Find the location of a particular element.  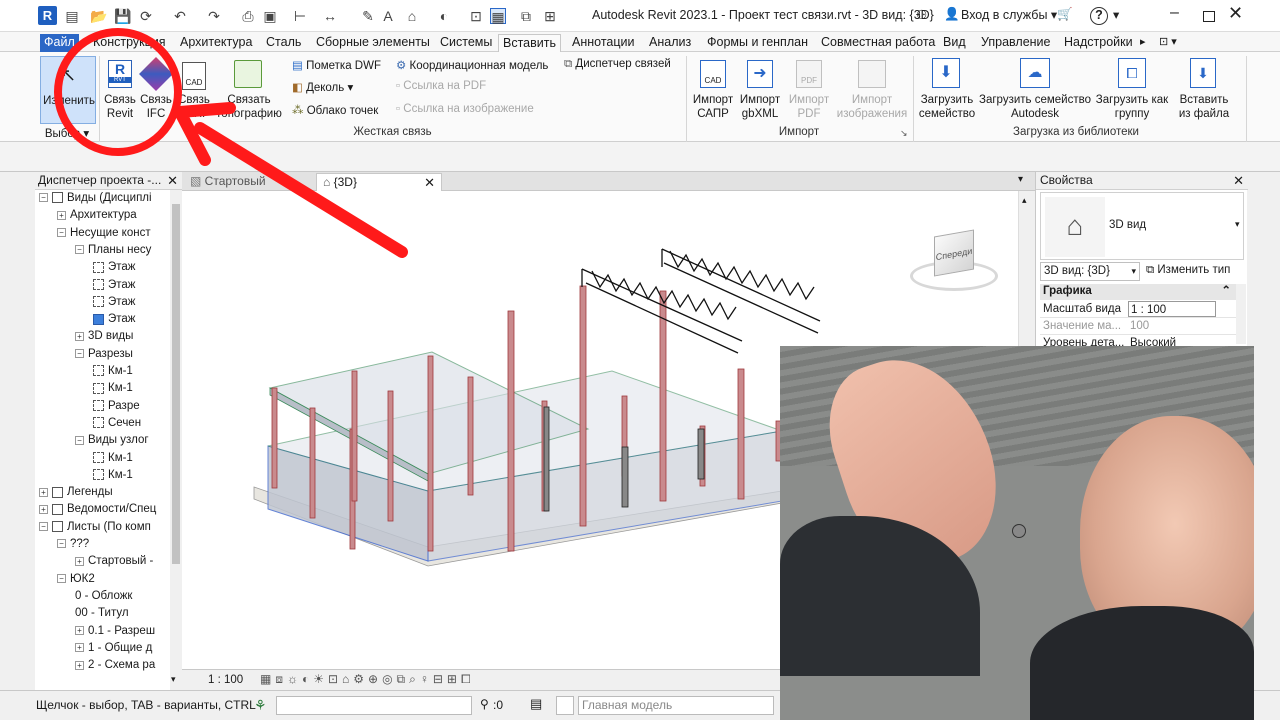

red-annotation is located at coordinates (231, 143).